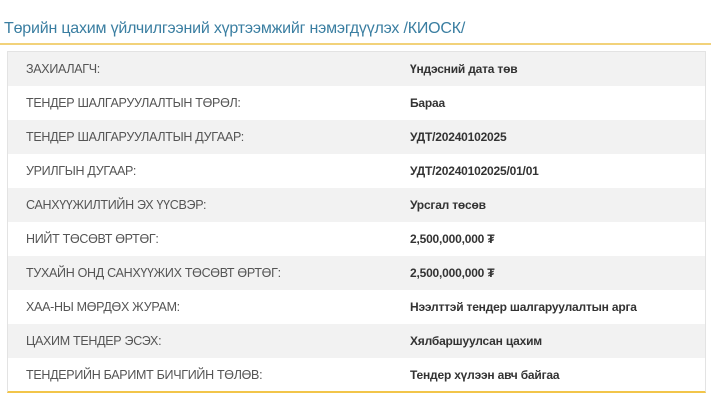  Describe the element at coordinates (474, 171) in the screenshot. I see `row-value: УДТ/20240102025/01/01` at that location.